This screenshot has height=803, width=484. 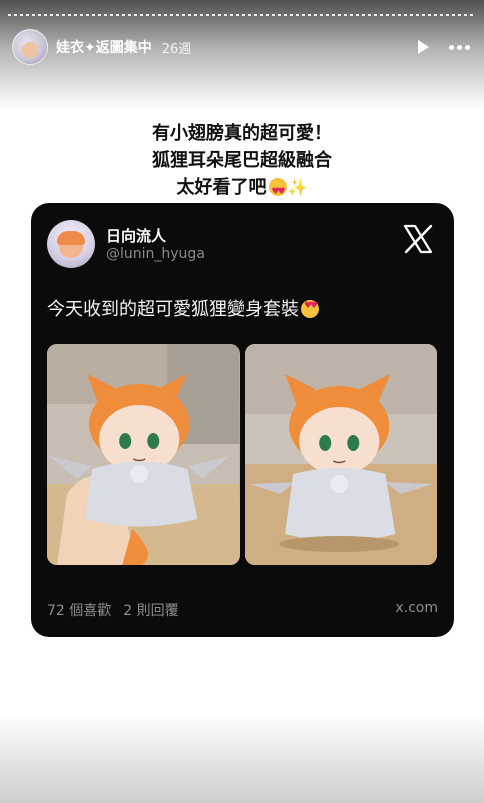 What do you see at coordinates (136, 236) in the screenshot?
I see `post-author-name: 日向流人` at bounding box center [136, 236].